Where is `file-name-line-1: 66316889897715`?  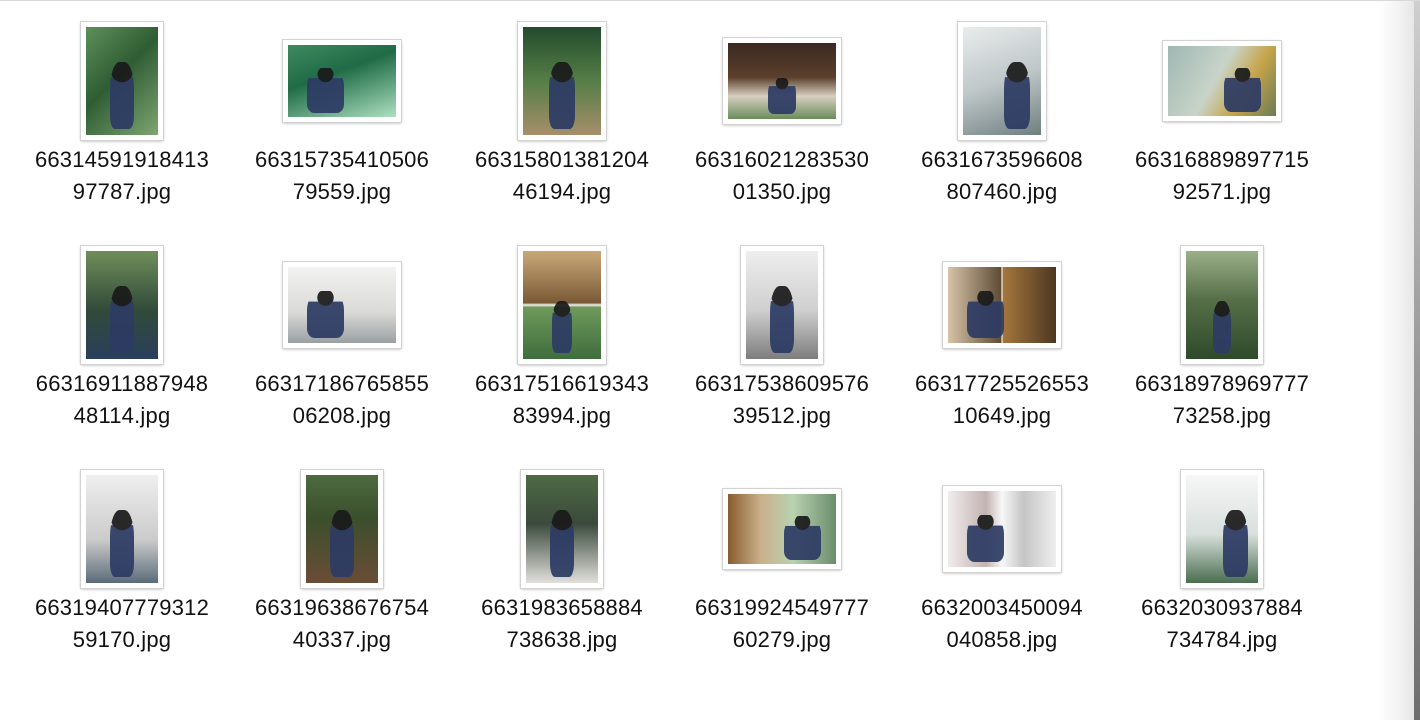 file-name-line-1: 66316889897715 is located at coordinates (1222, 159).